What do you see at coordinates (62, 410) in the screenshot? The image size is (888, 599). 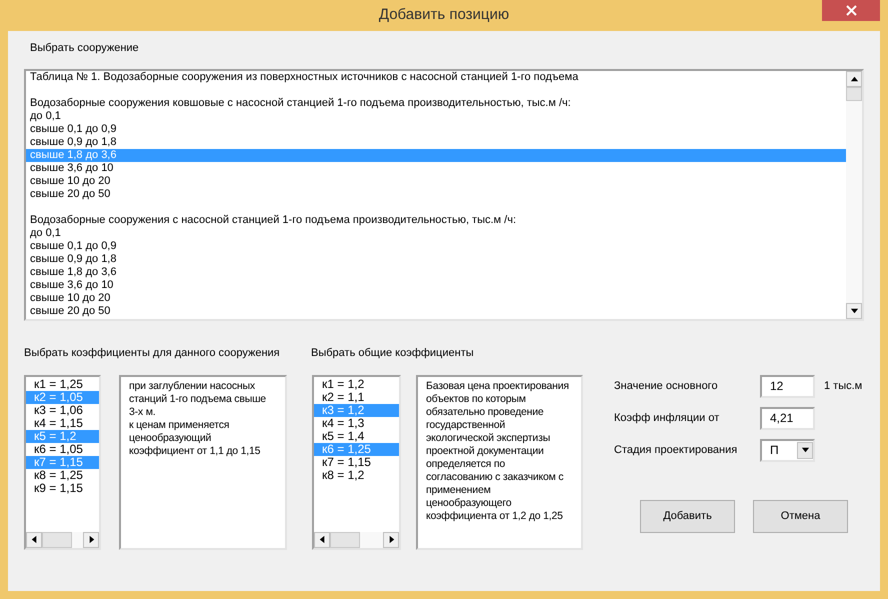 I see `list-item: к3 = 1,06` at bounding box center [62, 410].